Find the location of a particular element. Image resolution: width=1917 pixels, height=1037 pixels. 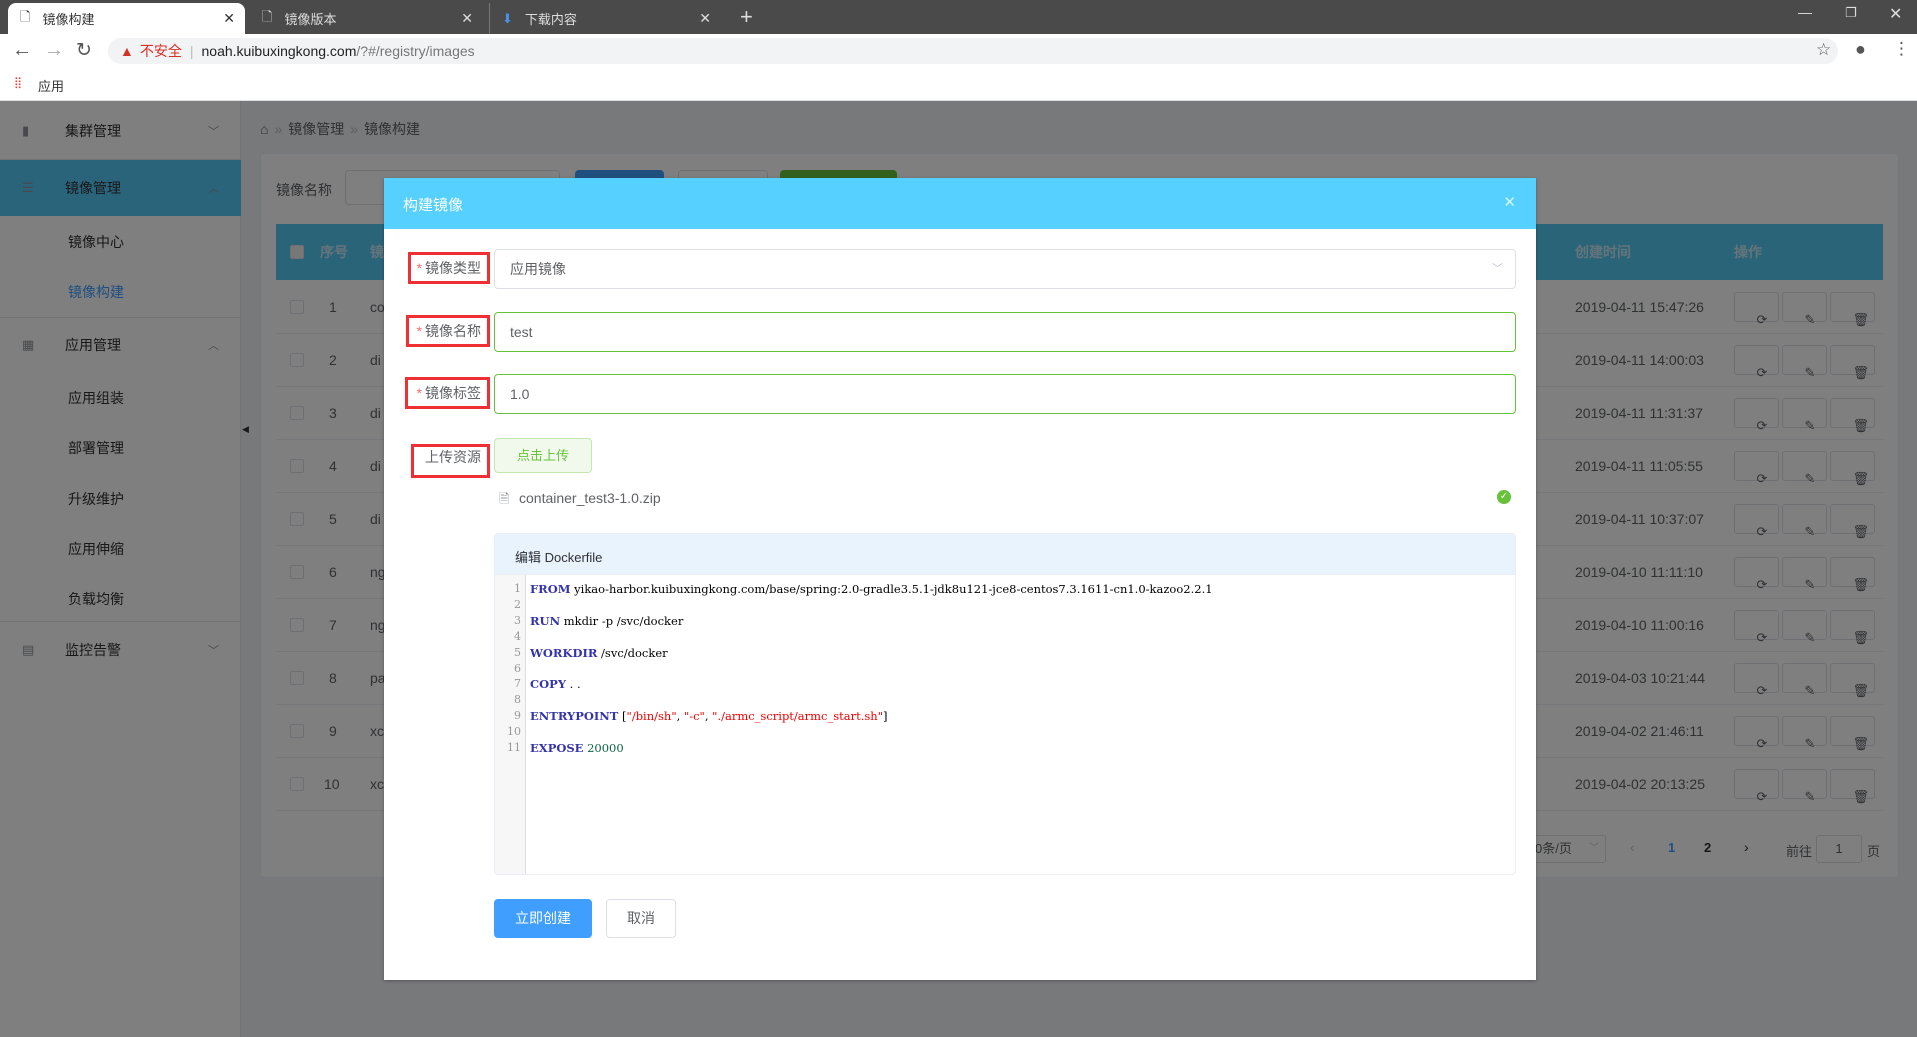

uploaded-file-name: container_test3-1.0.zip is located at coordinates (590, 498).